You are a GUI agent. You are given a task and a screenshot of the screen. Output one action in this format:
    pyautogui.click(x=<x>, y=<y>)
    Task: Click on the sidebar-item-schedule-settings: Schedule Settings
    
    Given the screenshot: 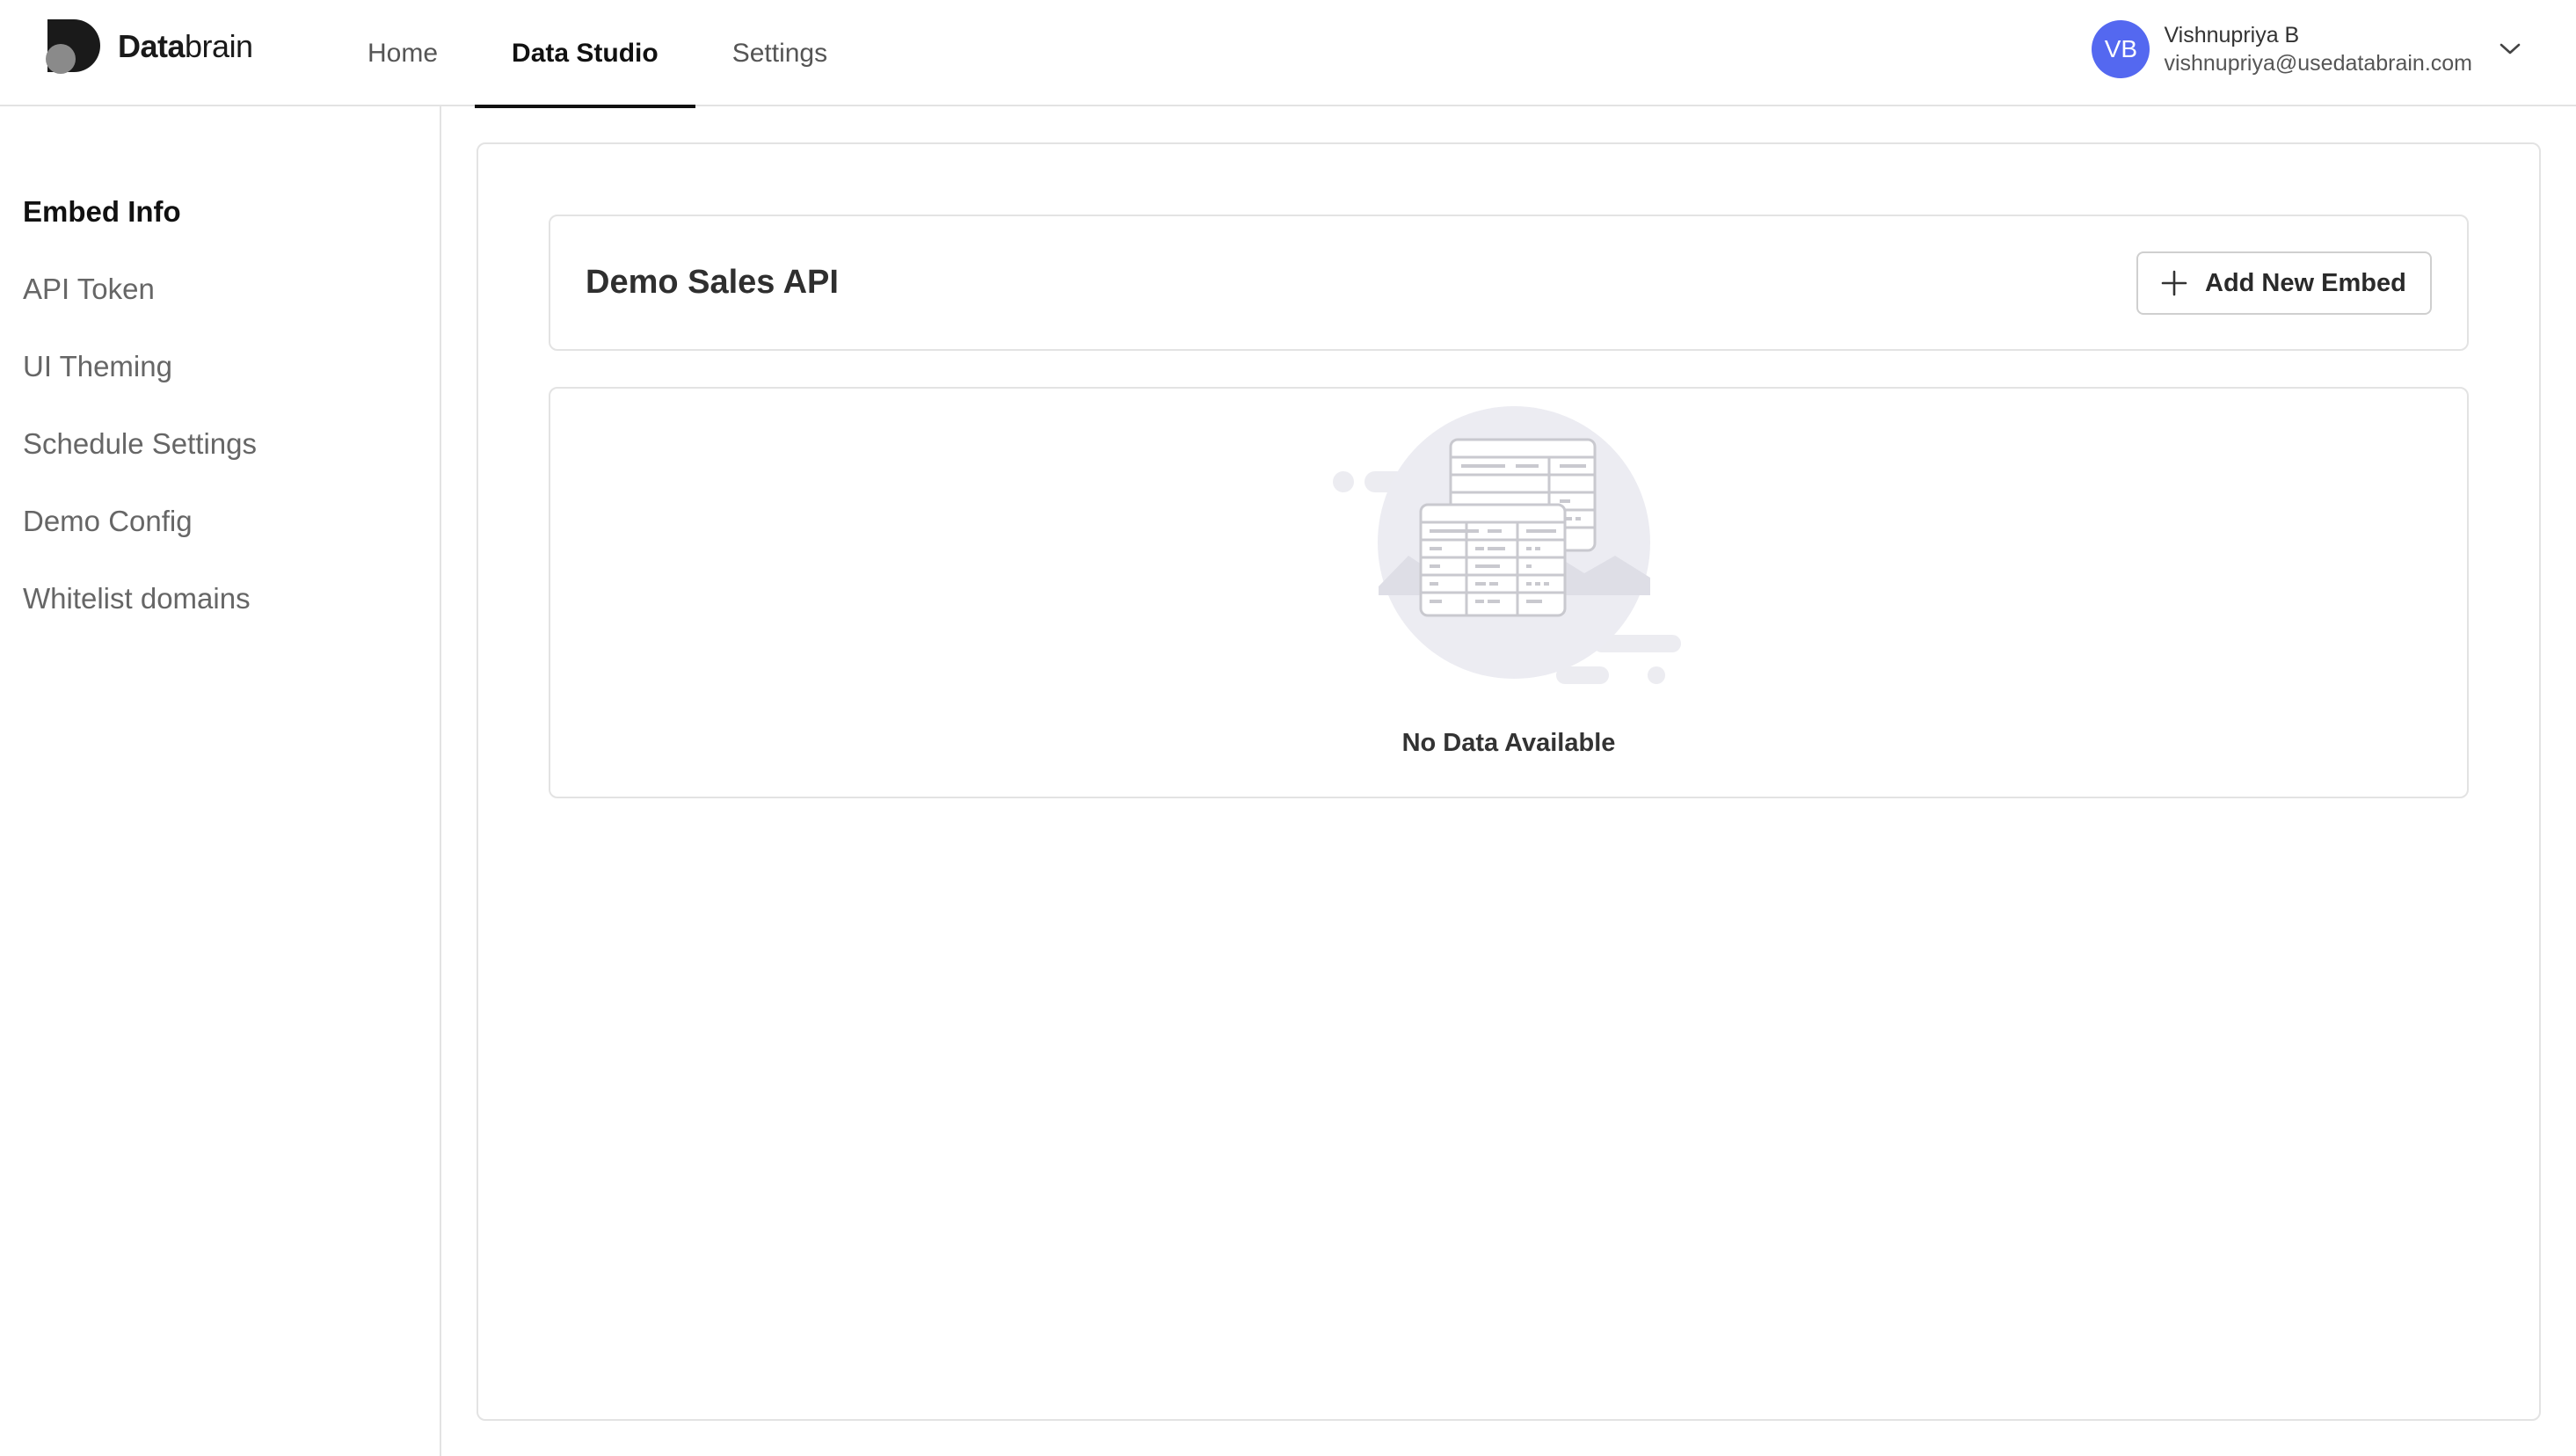 What is the action you would take?
    pyautogui.click(x=140, y=444)
    